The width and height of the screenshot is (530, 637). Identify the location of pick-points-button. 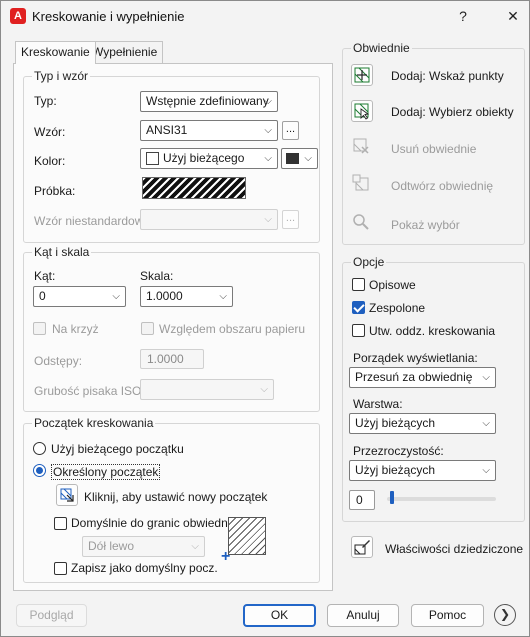
(362, 75).